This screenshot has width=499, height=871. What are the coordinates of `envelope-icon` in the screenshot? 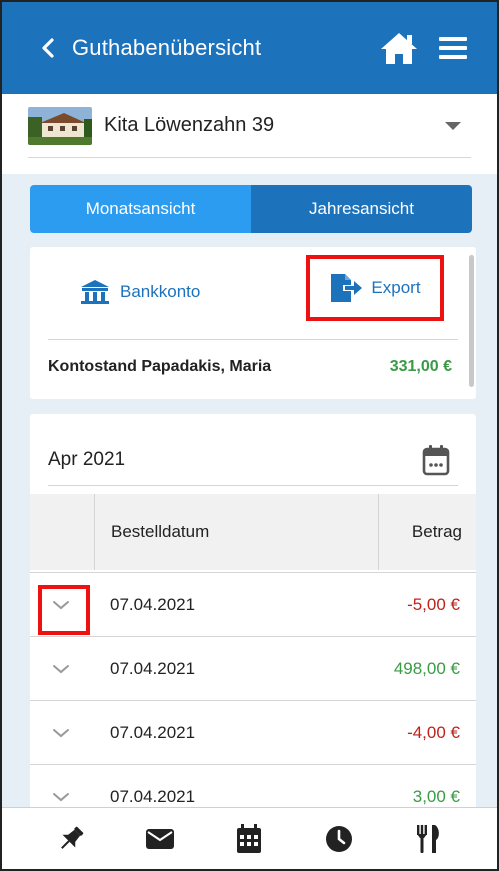 It's located at (160, 838).